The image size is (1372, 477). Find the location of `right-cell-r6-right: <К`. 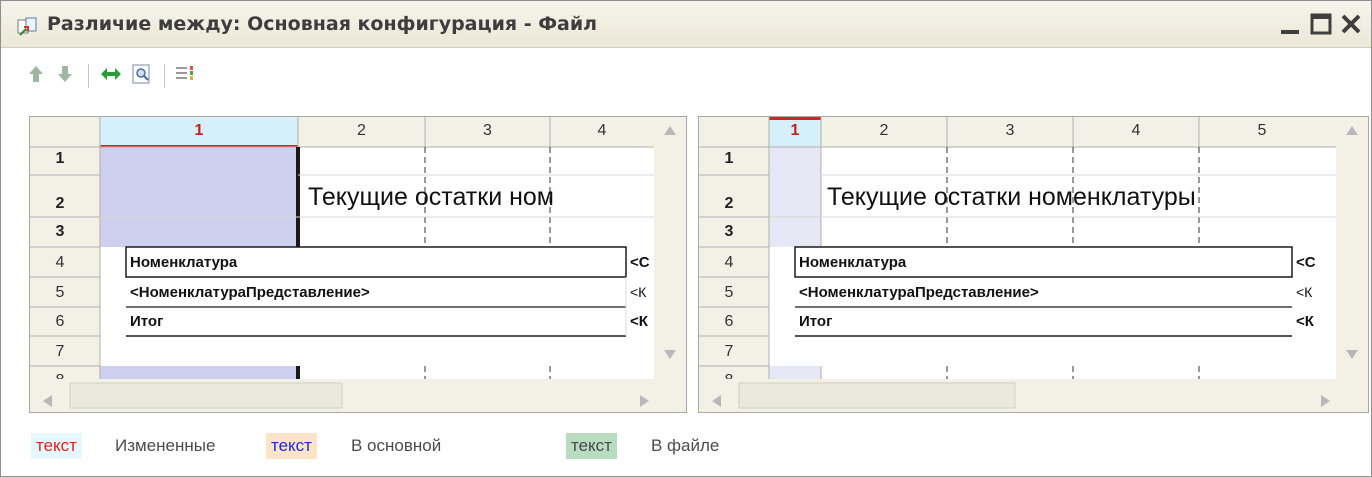

right-cell-r6-right: <К is located at coordinates (1305, 321).